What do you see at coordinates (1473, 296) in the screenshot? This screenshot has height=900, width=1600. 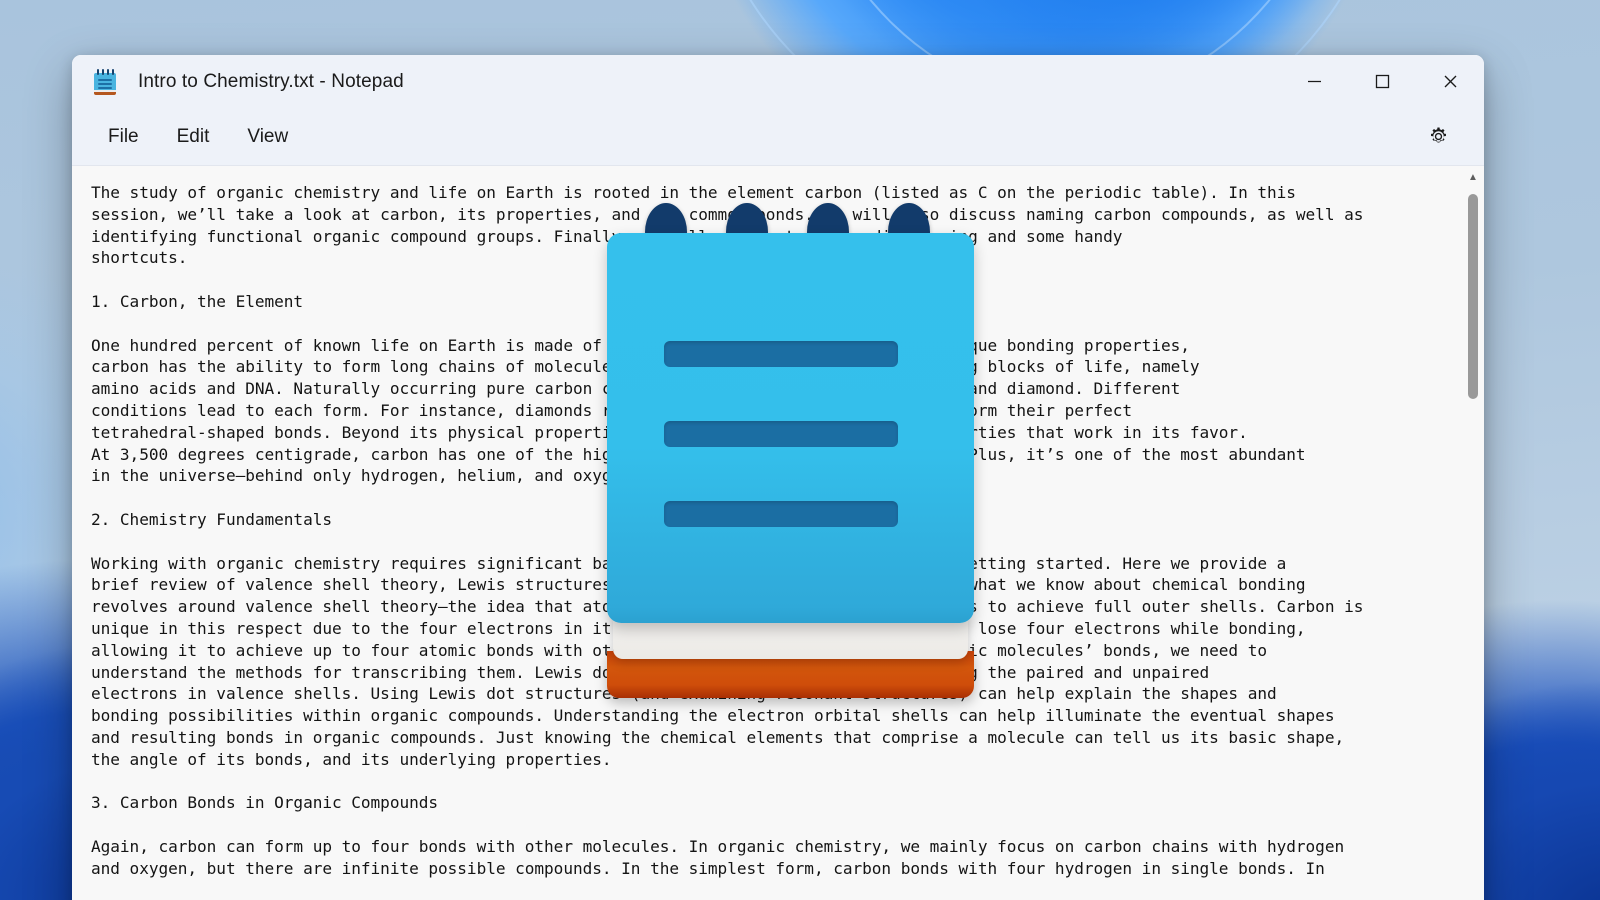 I see `scrollbar-thumb` at bounding box center [1473, 296].